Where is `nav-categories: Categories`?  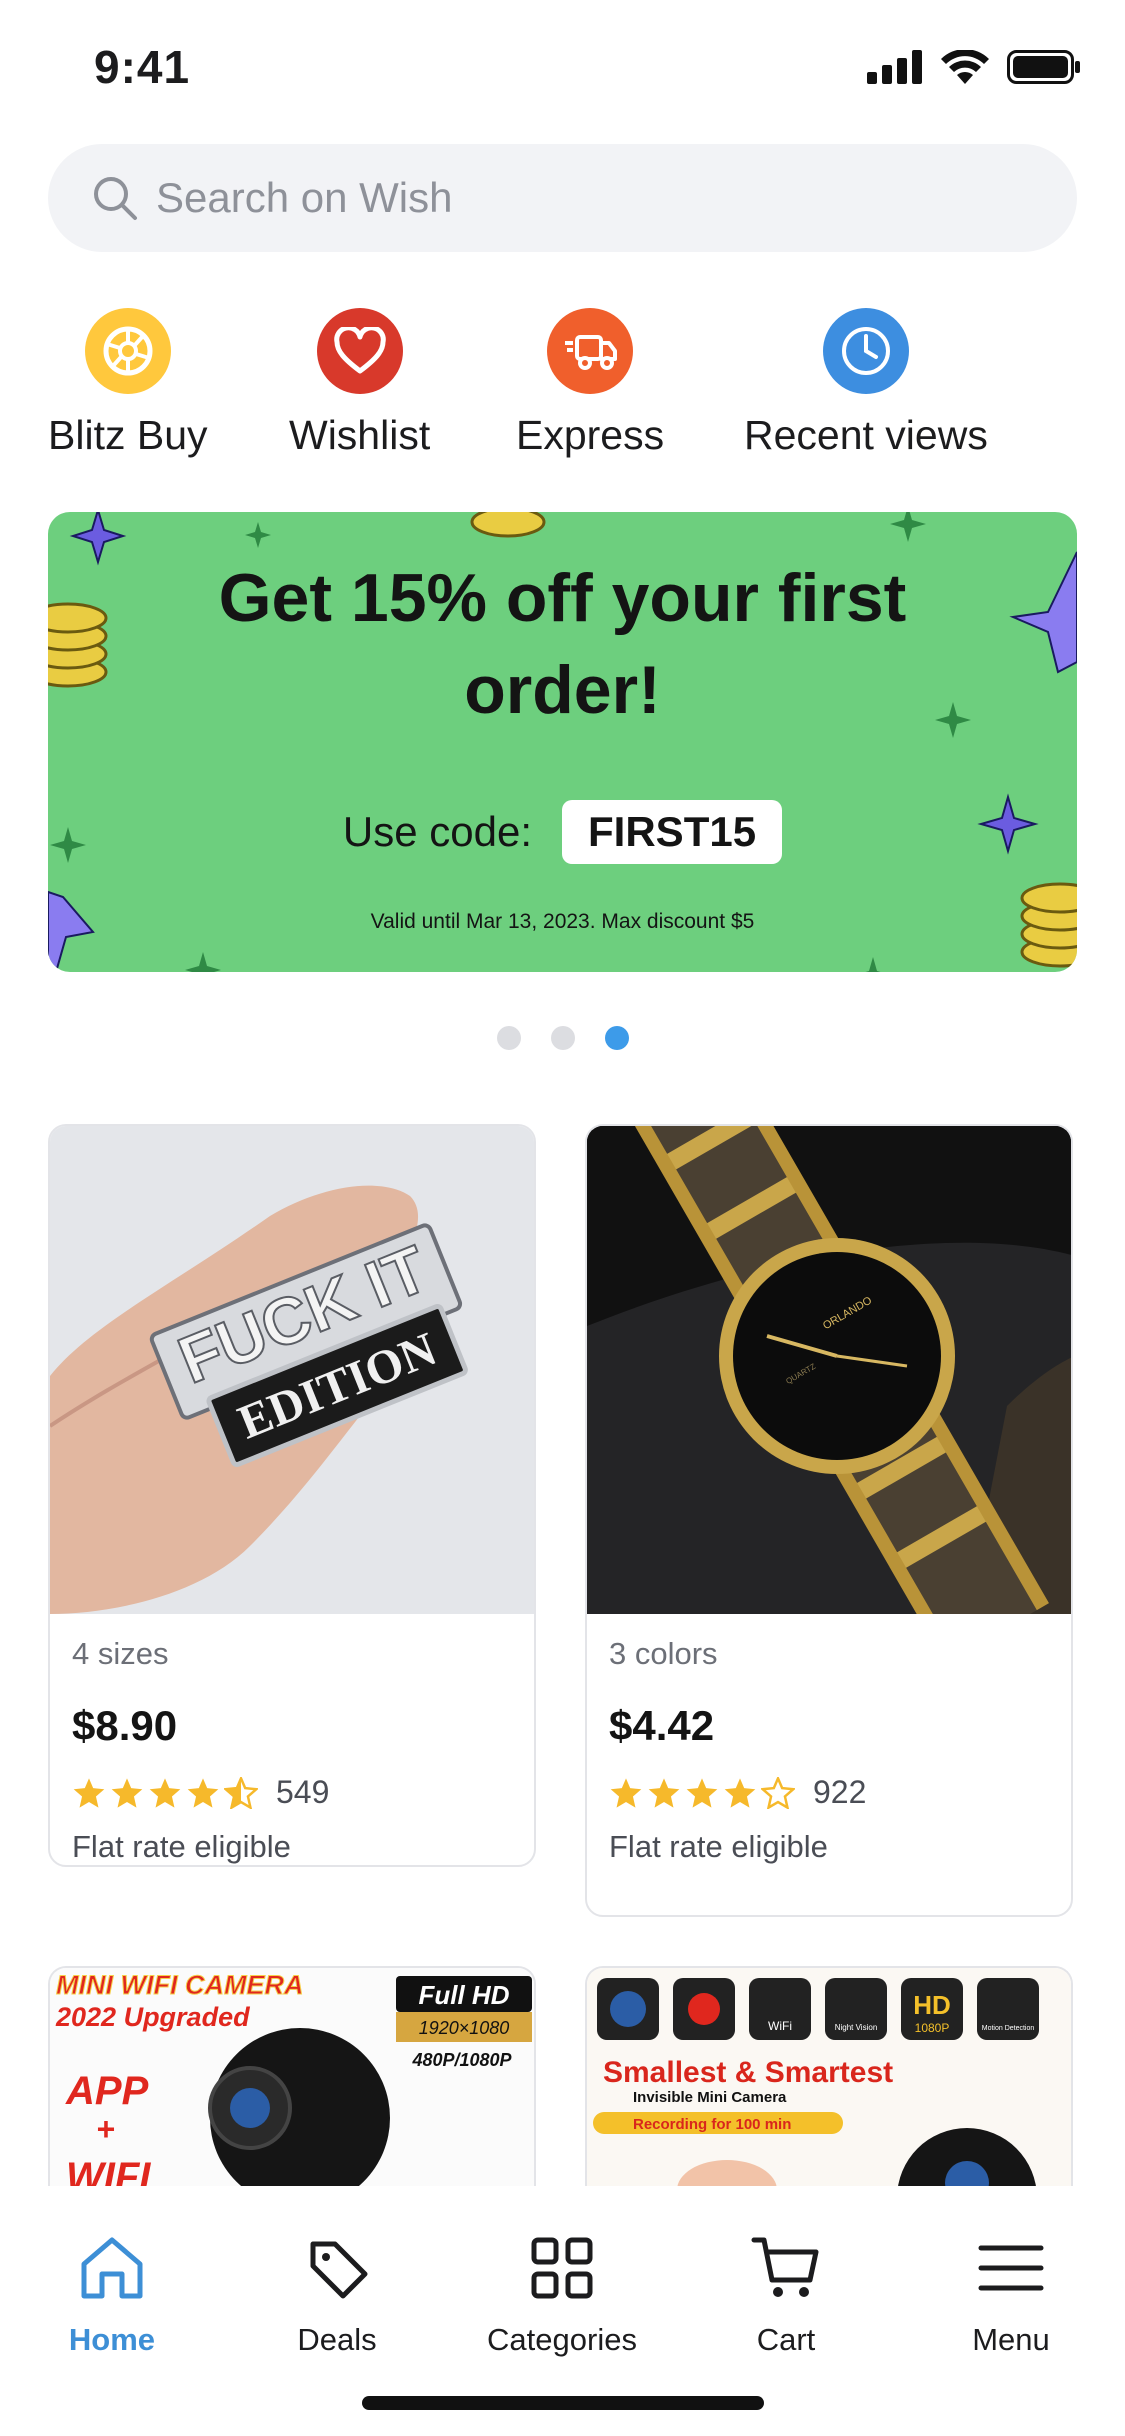
nav-categories: Categories is located at coordinates (562, 2294).